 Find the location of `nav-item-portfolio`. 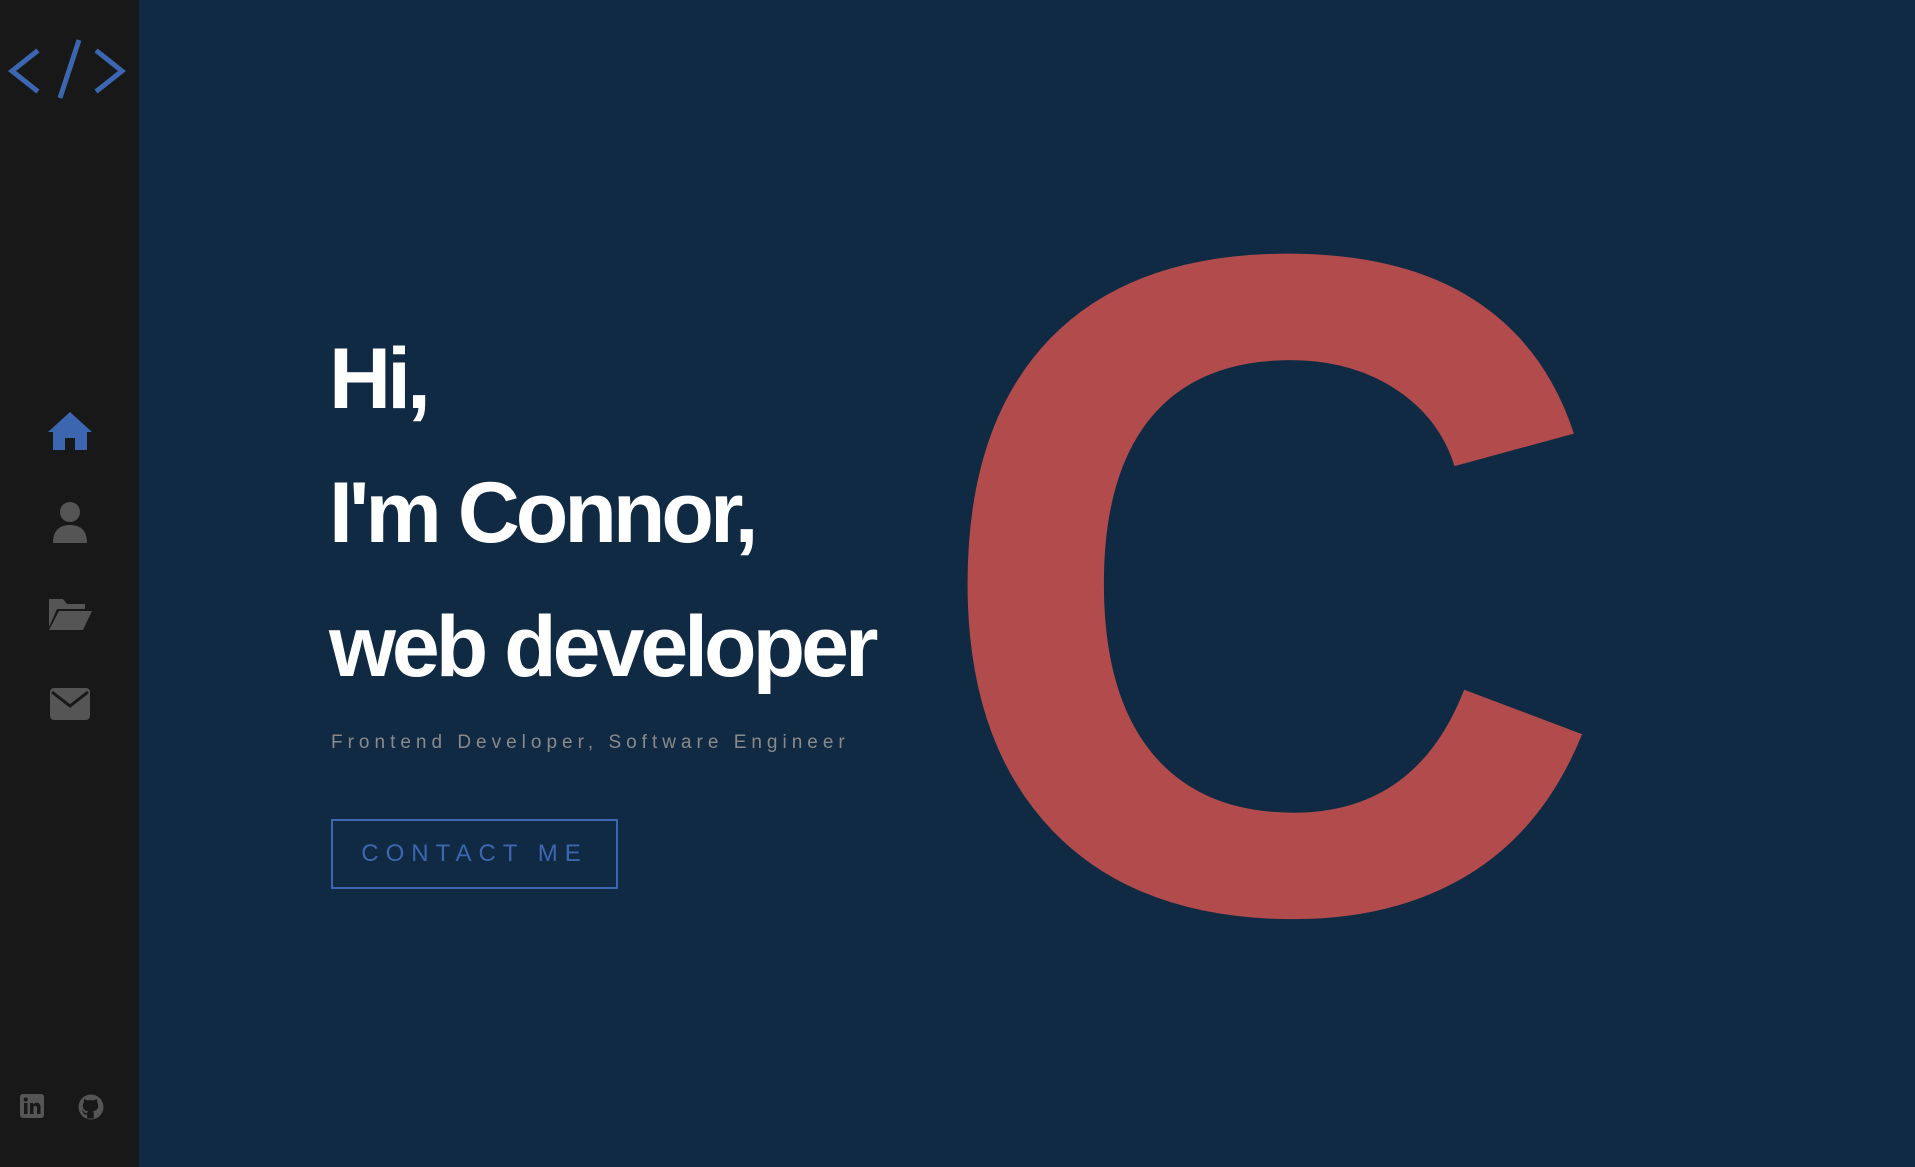

nav-item-portfolio is located at coordinates (69, 612).